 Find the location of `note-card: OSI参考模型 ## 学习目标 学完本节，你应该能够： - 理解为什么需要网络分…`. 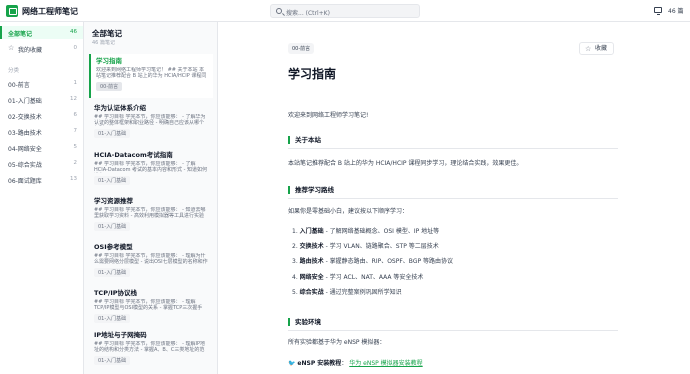

note-card: OSI参考模型 ## 学习目标 学完本节，你应该能够： - 理解为什么需要网络分… is located at coordinates (151, 262).